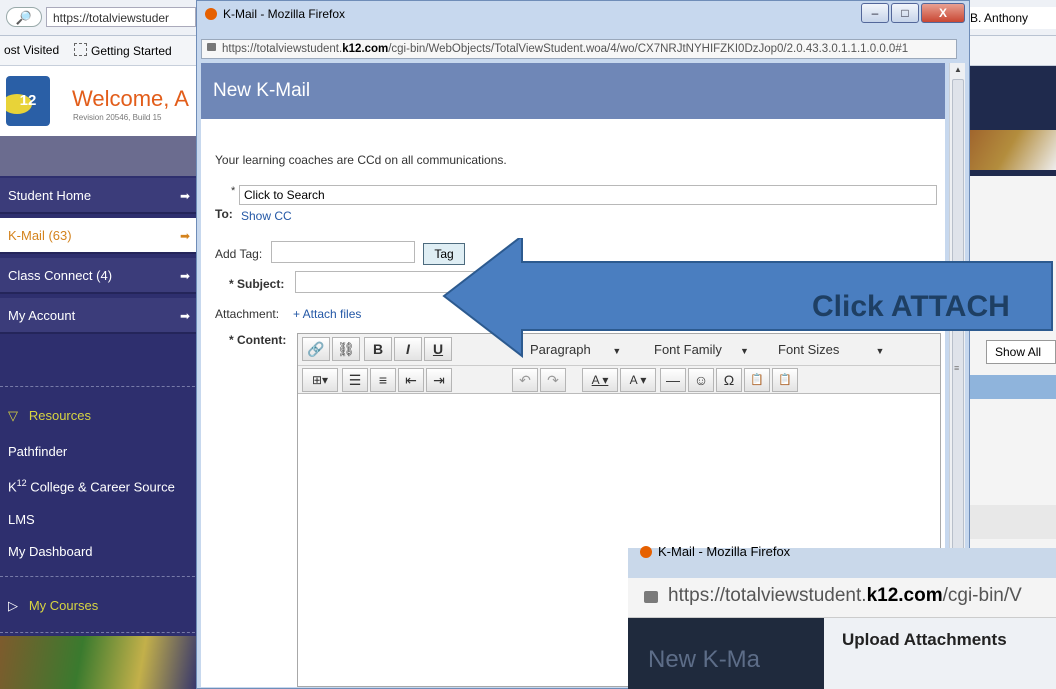 The image size is (1056, 689). What do you see at coordinates (383, 380) in the screenshot?
I see `numbered-list-icon: ≡` at bounding box center [383, 380].